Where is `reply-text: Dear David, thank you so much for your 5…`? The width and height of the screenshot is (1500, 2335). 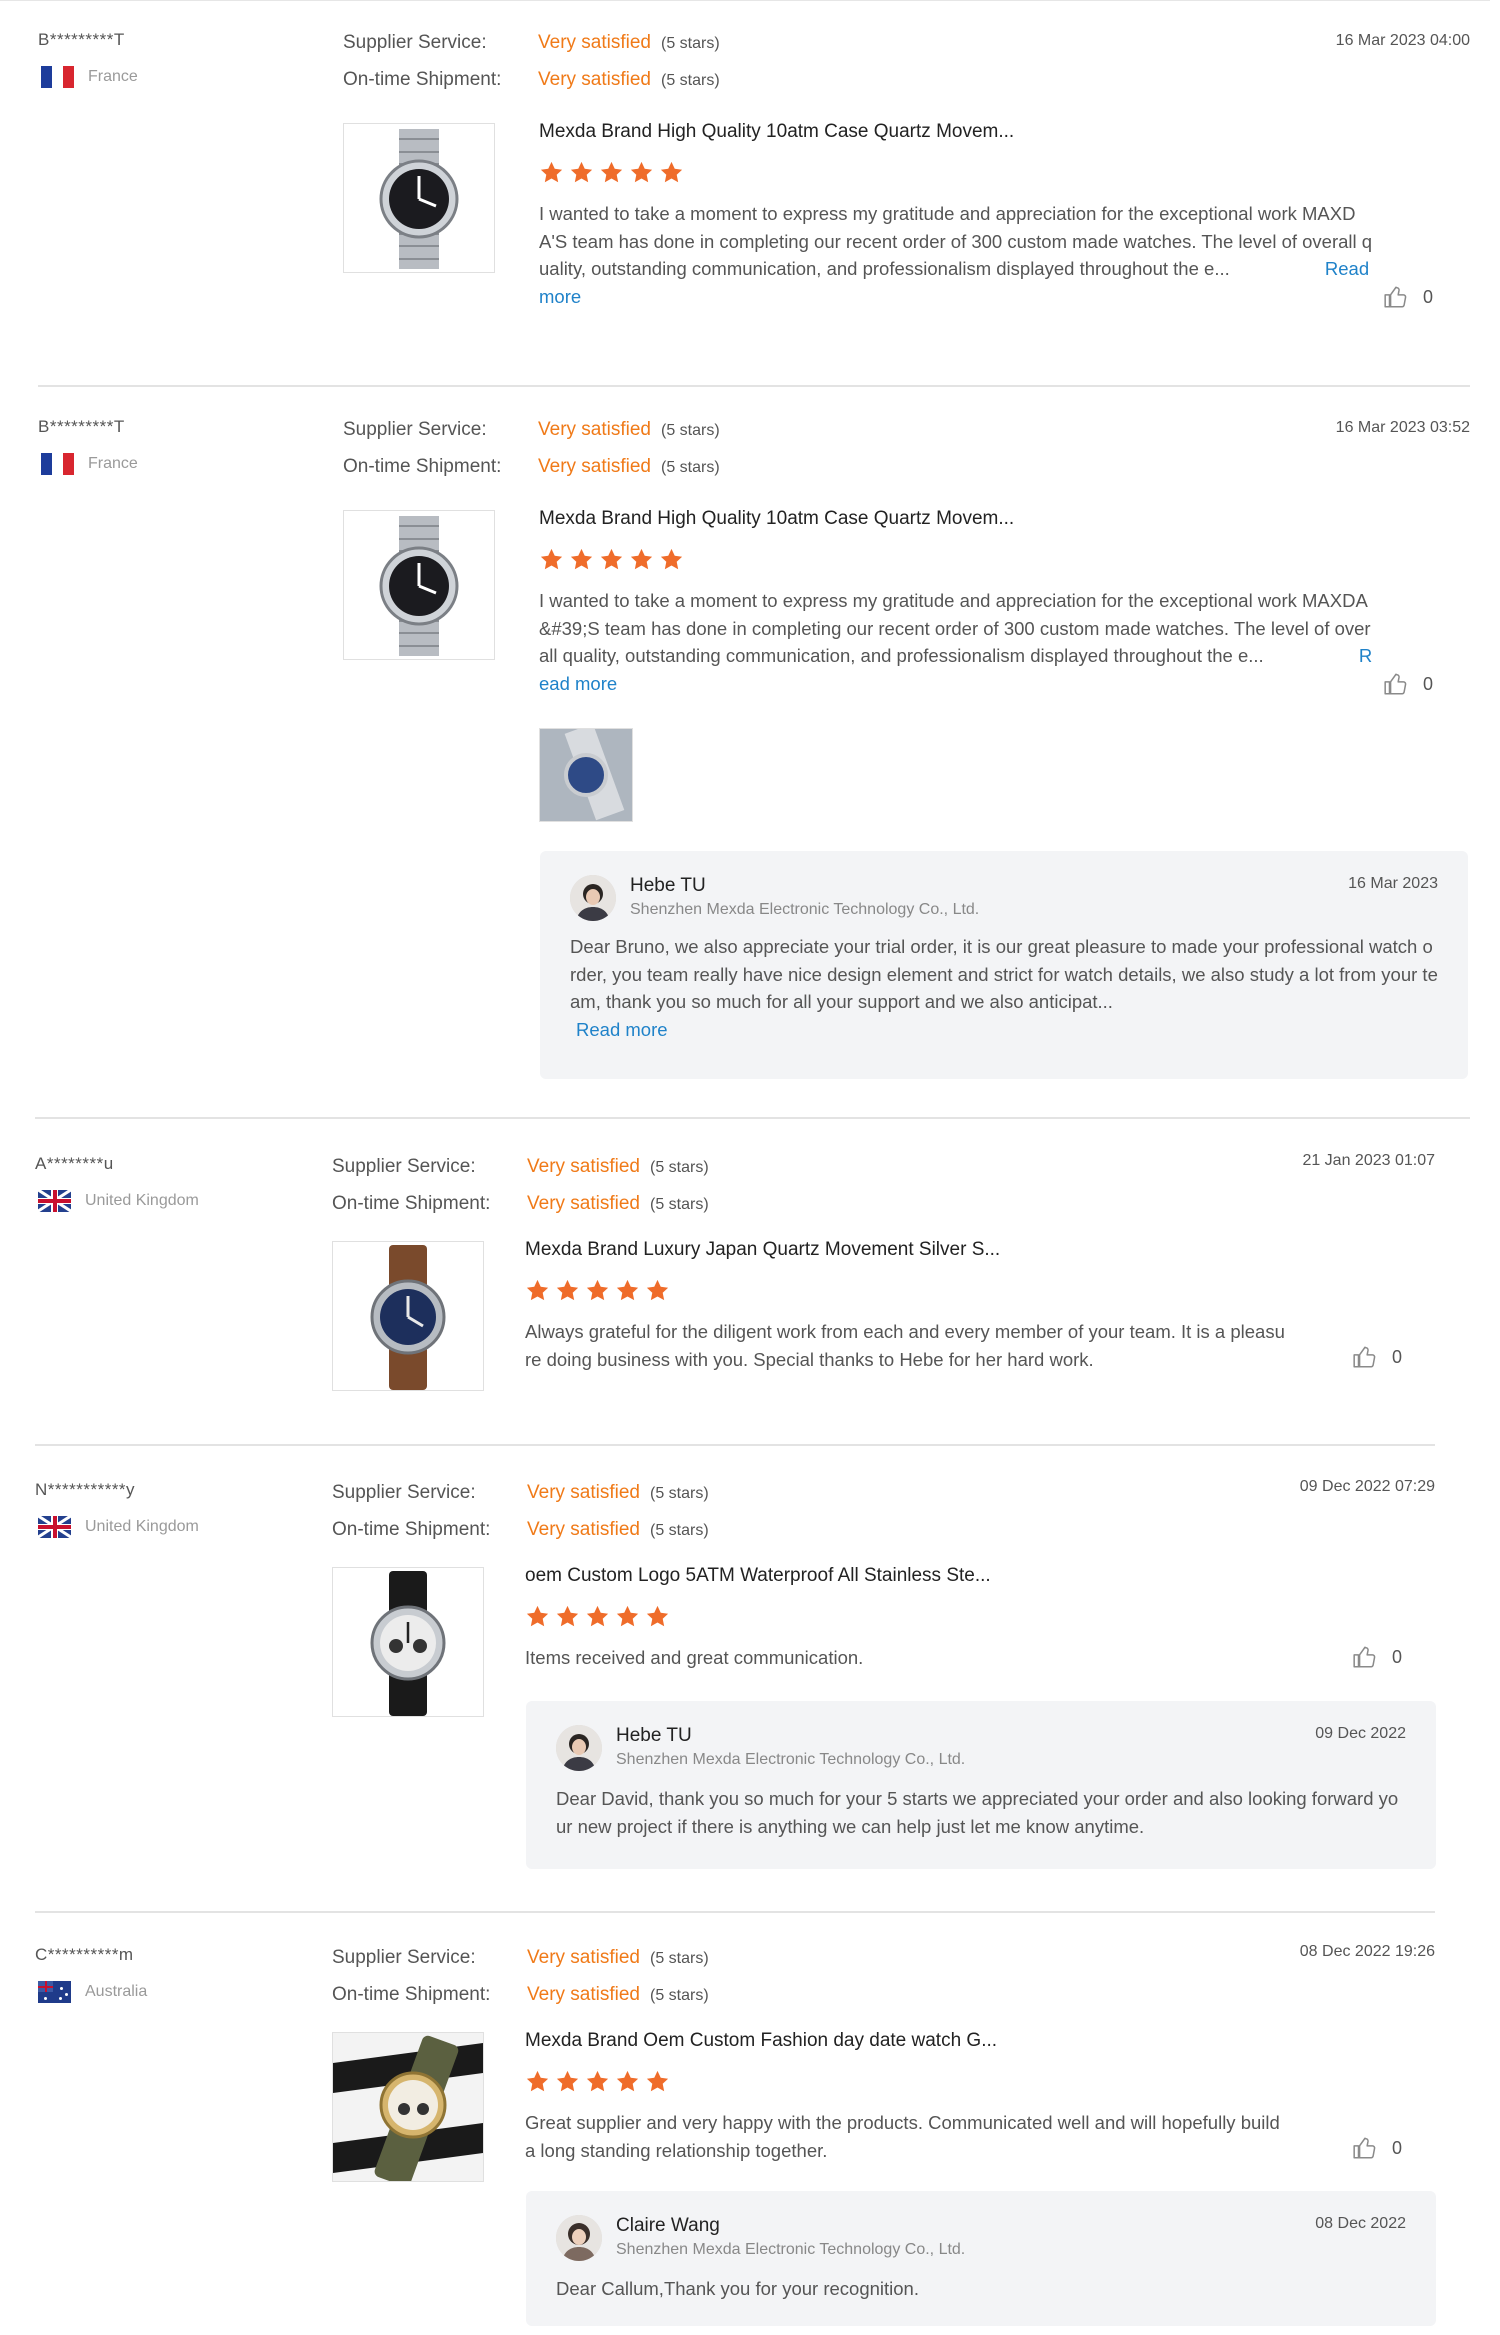
reply-text: Dear David, thank you so much for your 5… is located at coordinates (981, 1812).